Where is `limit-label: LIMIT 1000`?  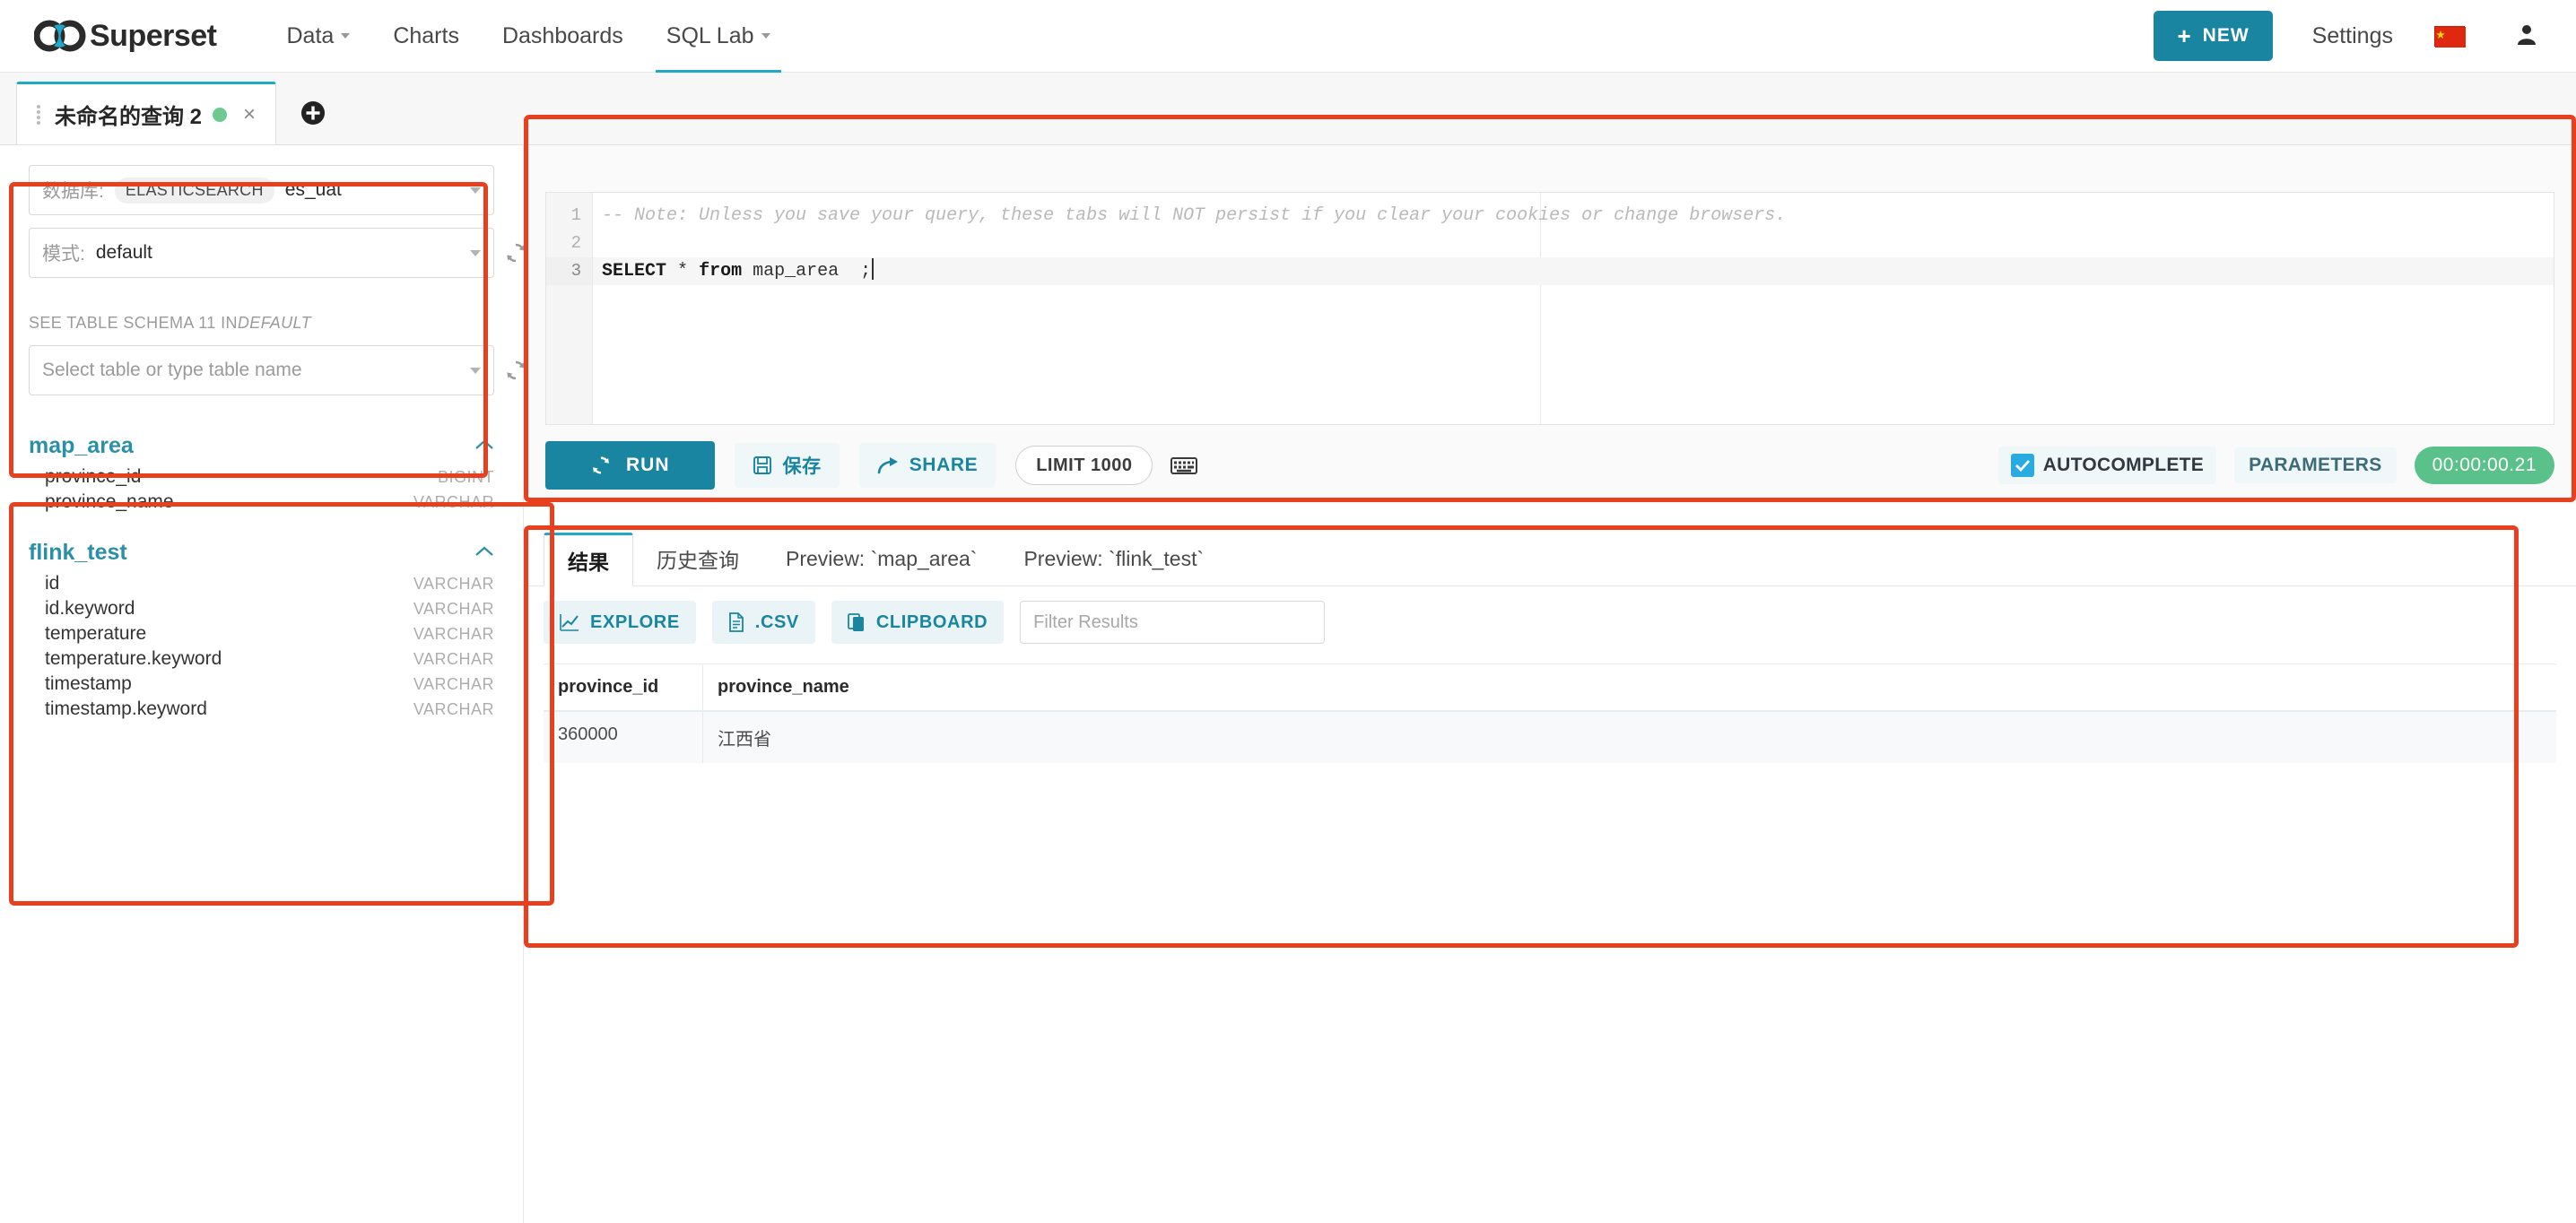 limit-label: LIMIT 1000 is located at coordinates (1084, 465).